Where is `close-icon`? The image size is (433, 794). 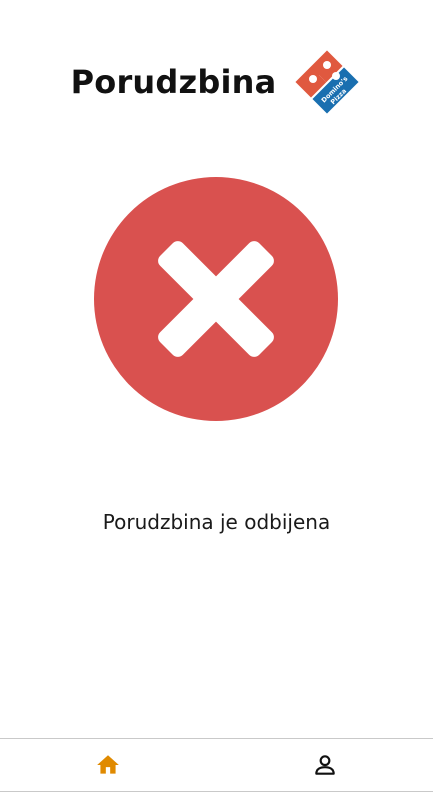
close-icon is located at coordinates (216, 299).